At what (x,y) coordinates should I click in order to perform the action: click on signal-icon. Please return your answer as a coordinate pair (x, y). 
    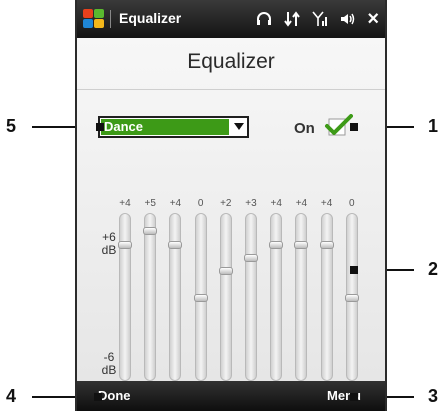
    Looking at the image, I should click on (320, 18).